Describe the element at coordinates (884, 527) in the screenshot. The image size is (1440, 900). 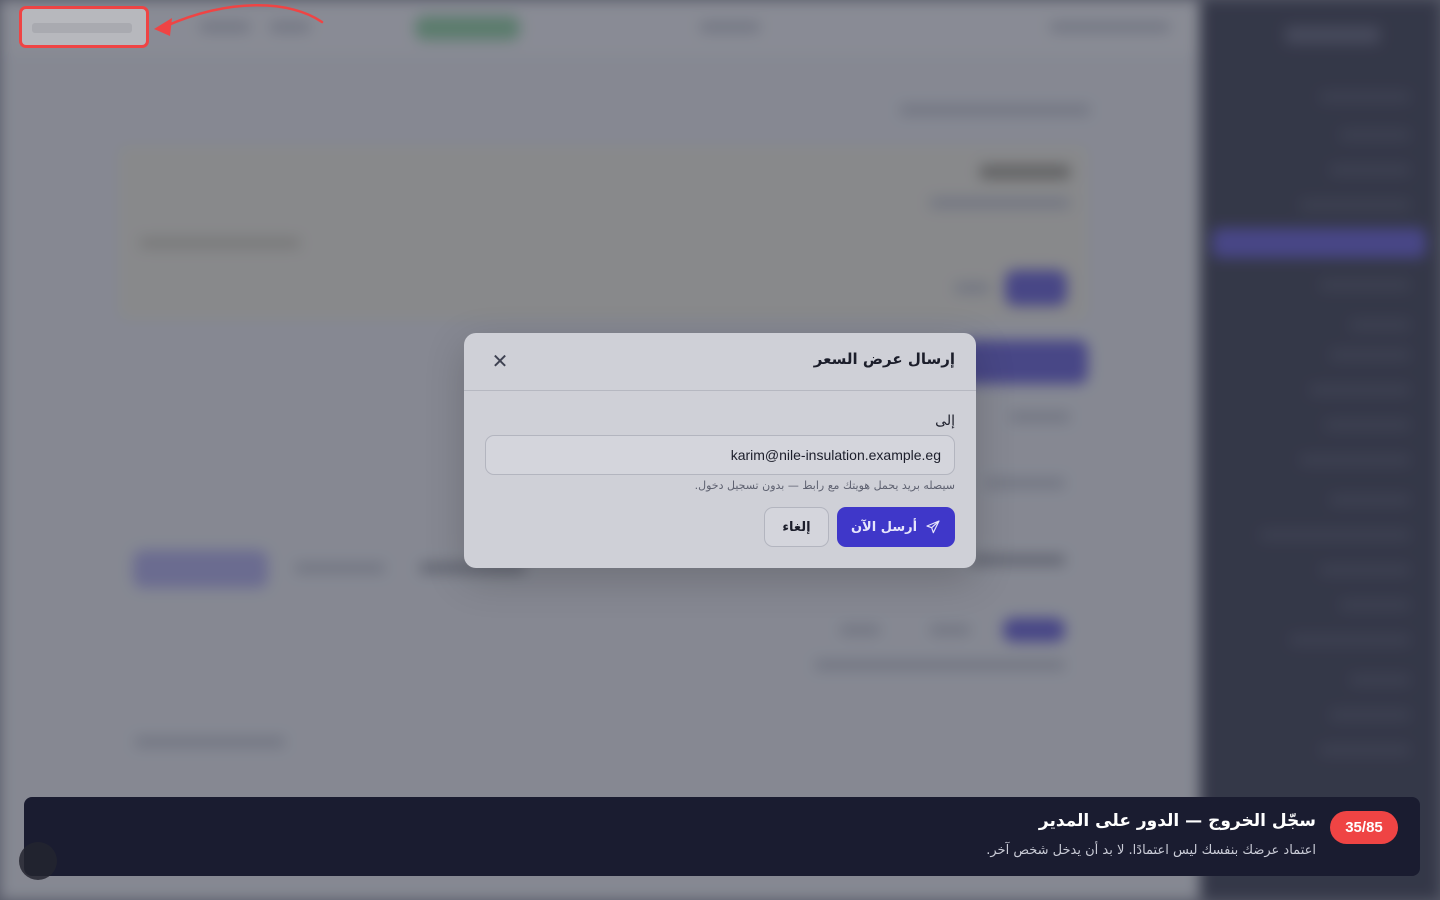
I see `send-now-label: أرسل الآن` at that location.